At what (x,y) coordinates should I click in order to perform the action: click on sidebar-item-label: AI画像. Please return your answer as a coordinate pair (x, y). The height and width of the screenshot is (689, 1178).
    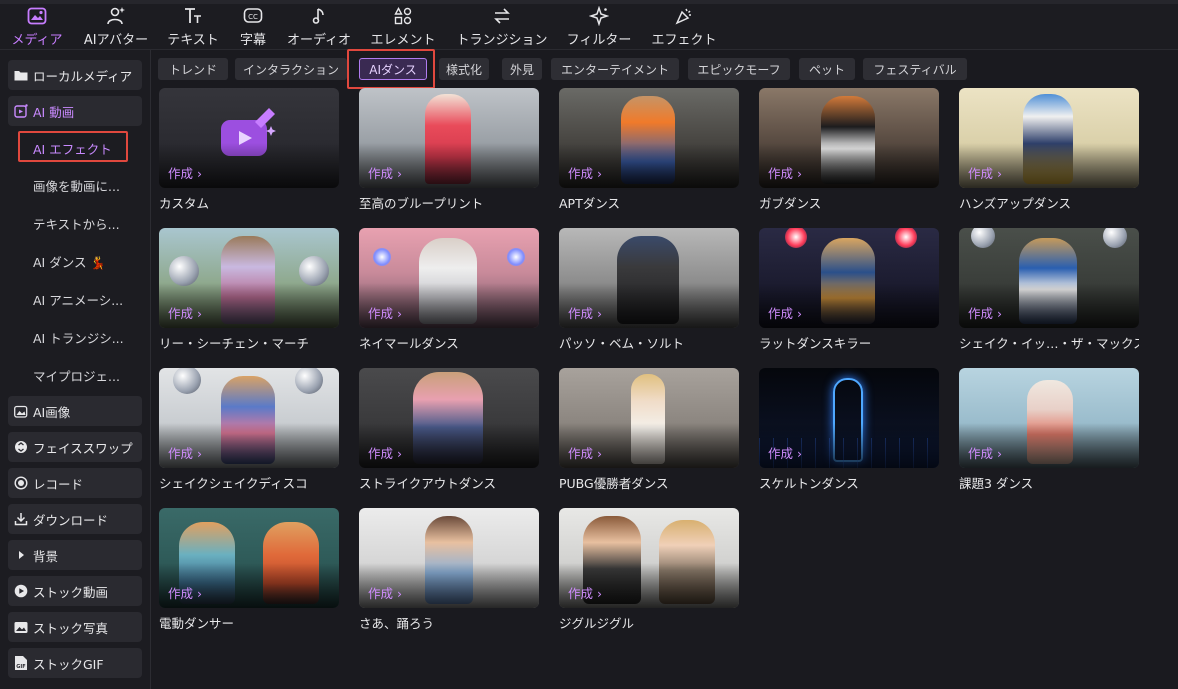
    Looking at the image, I should click on (52, 412).